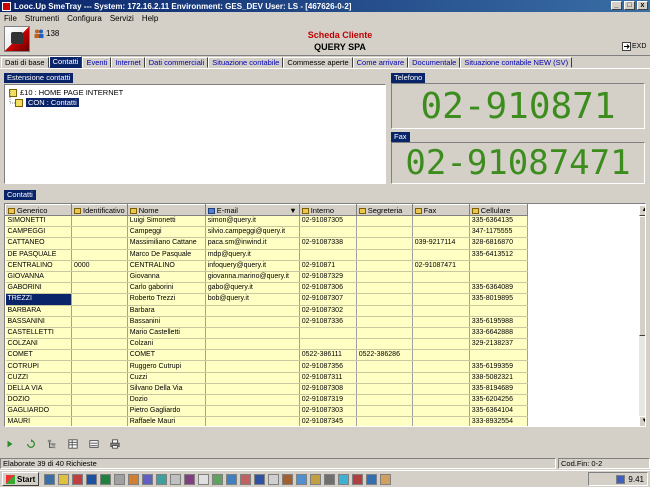  What do you see at coordinates (38, 333) in the screenshot?
I see `cell-generico: CASTELLETTI` at bounding box center [38, 333].